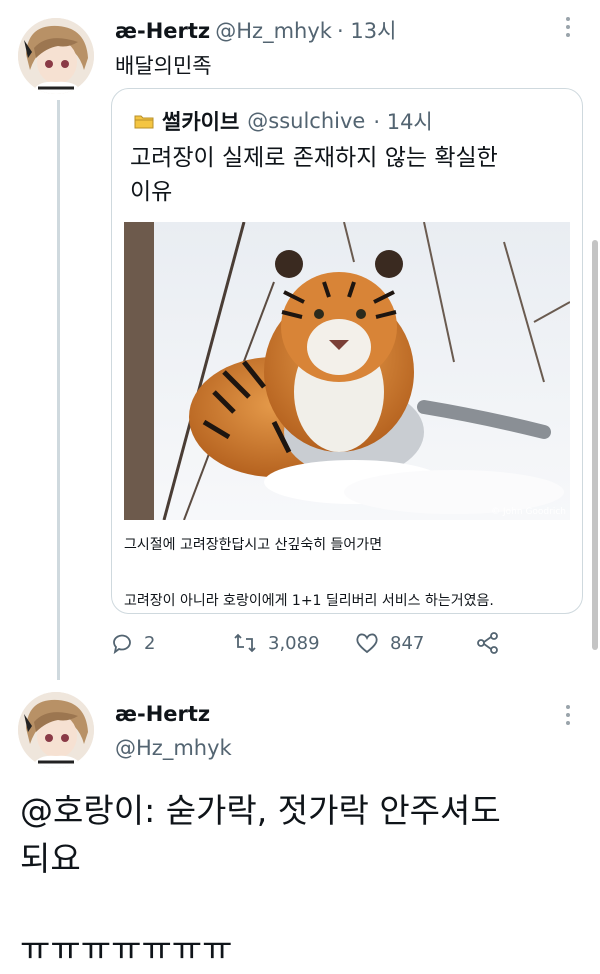  Describe the element at coordinates (260, 810) in the screenshot. I see `tweet-text-line1: @호랑이: 숟가락, 젓가락 안주셔도` at that location.